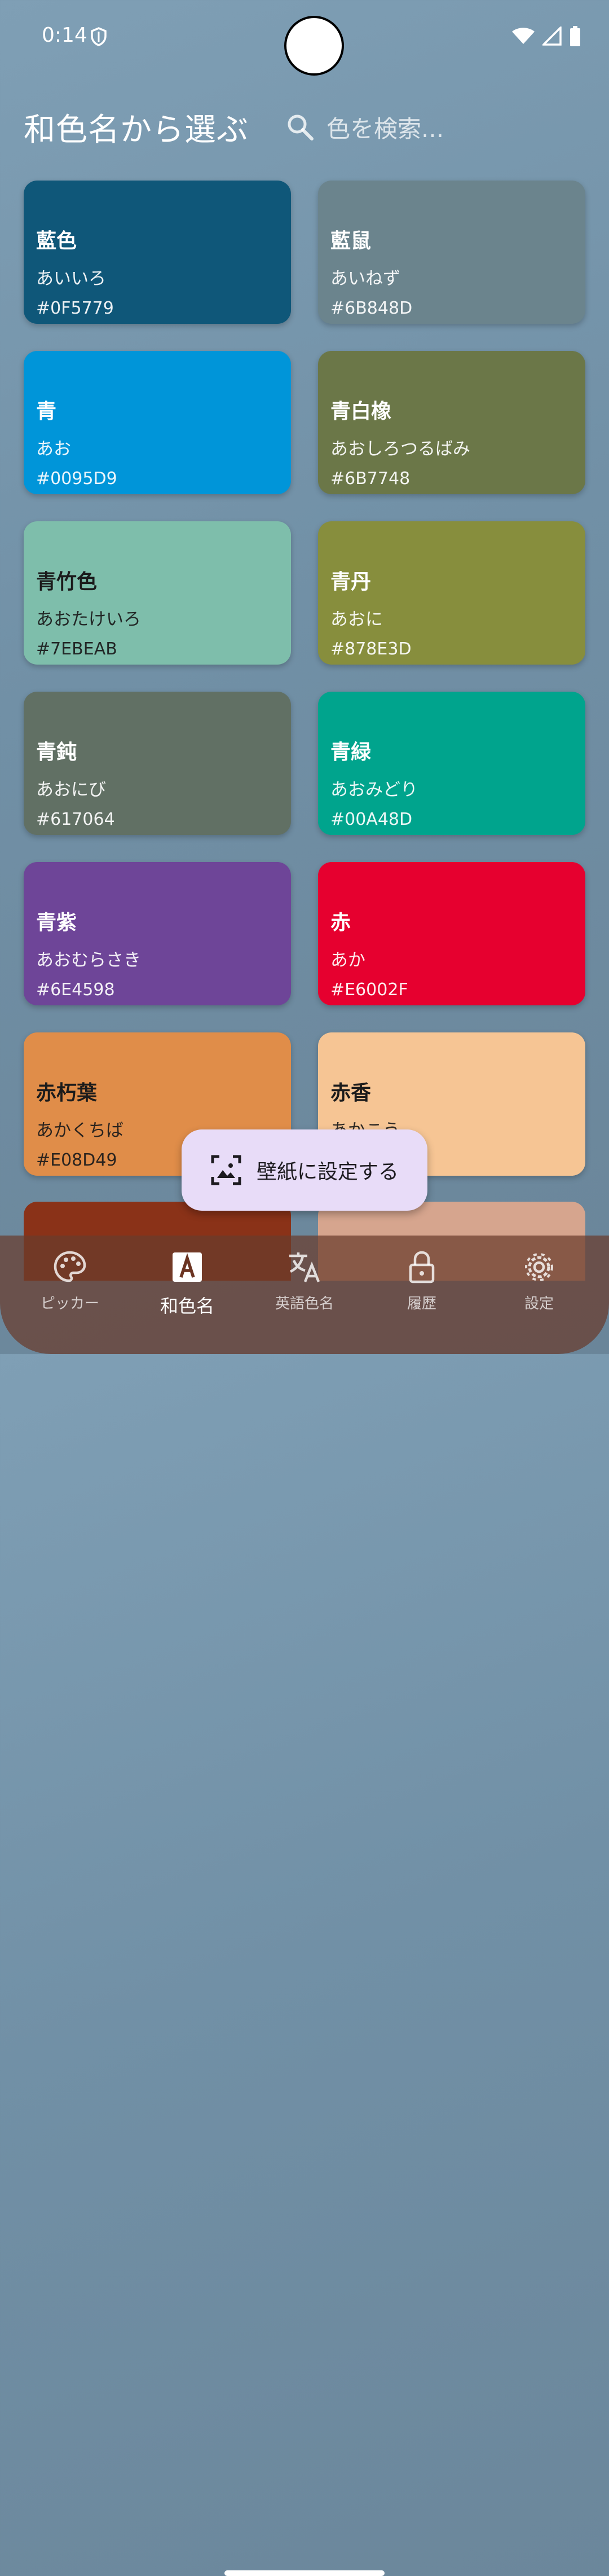 The height and width of the screenshot is (2576, 609). Describe the element at coordinates (69, 1304) in the screenshot. I see `nav-label: ピッカー` at that location.